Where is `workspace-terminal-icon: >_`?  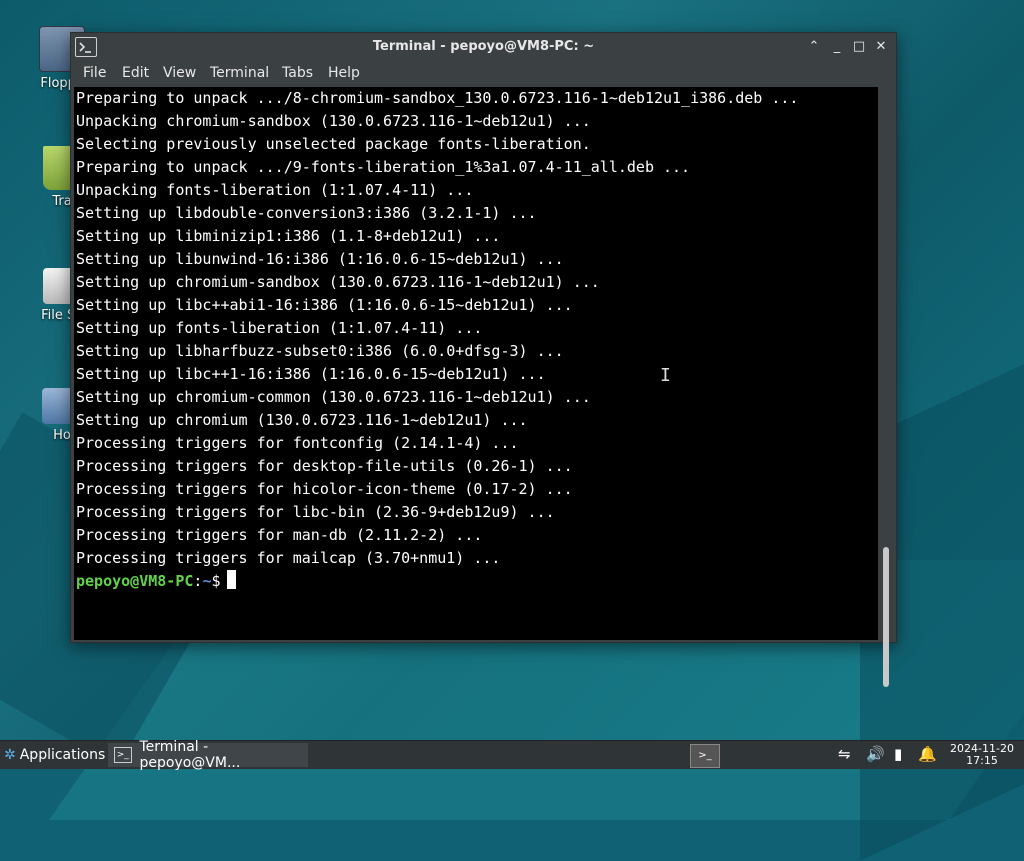 workspace-terminal-icon: >_ is located at coordinates (705, 755).